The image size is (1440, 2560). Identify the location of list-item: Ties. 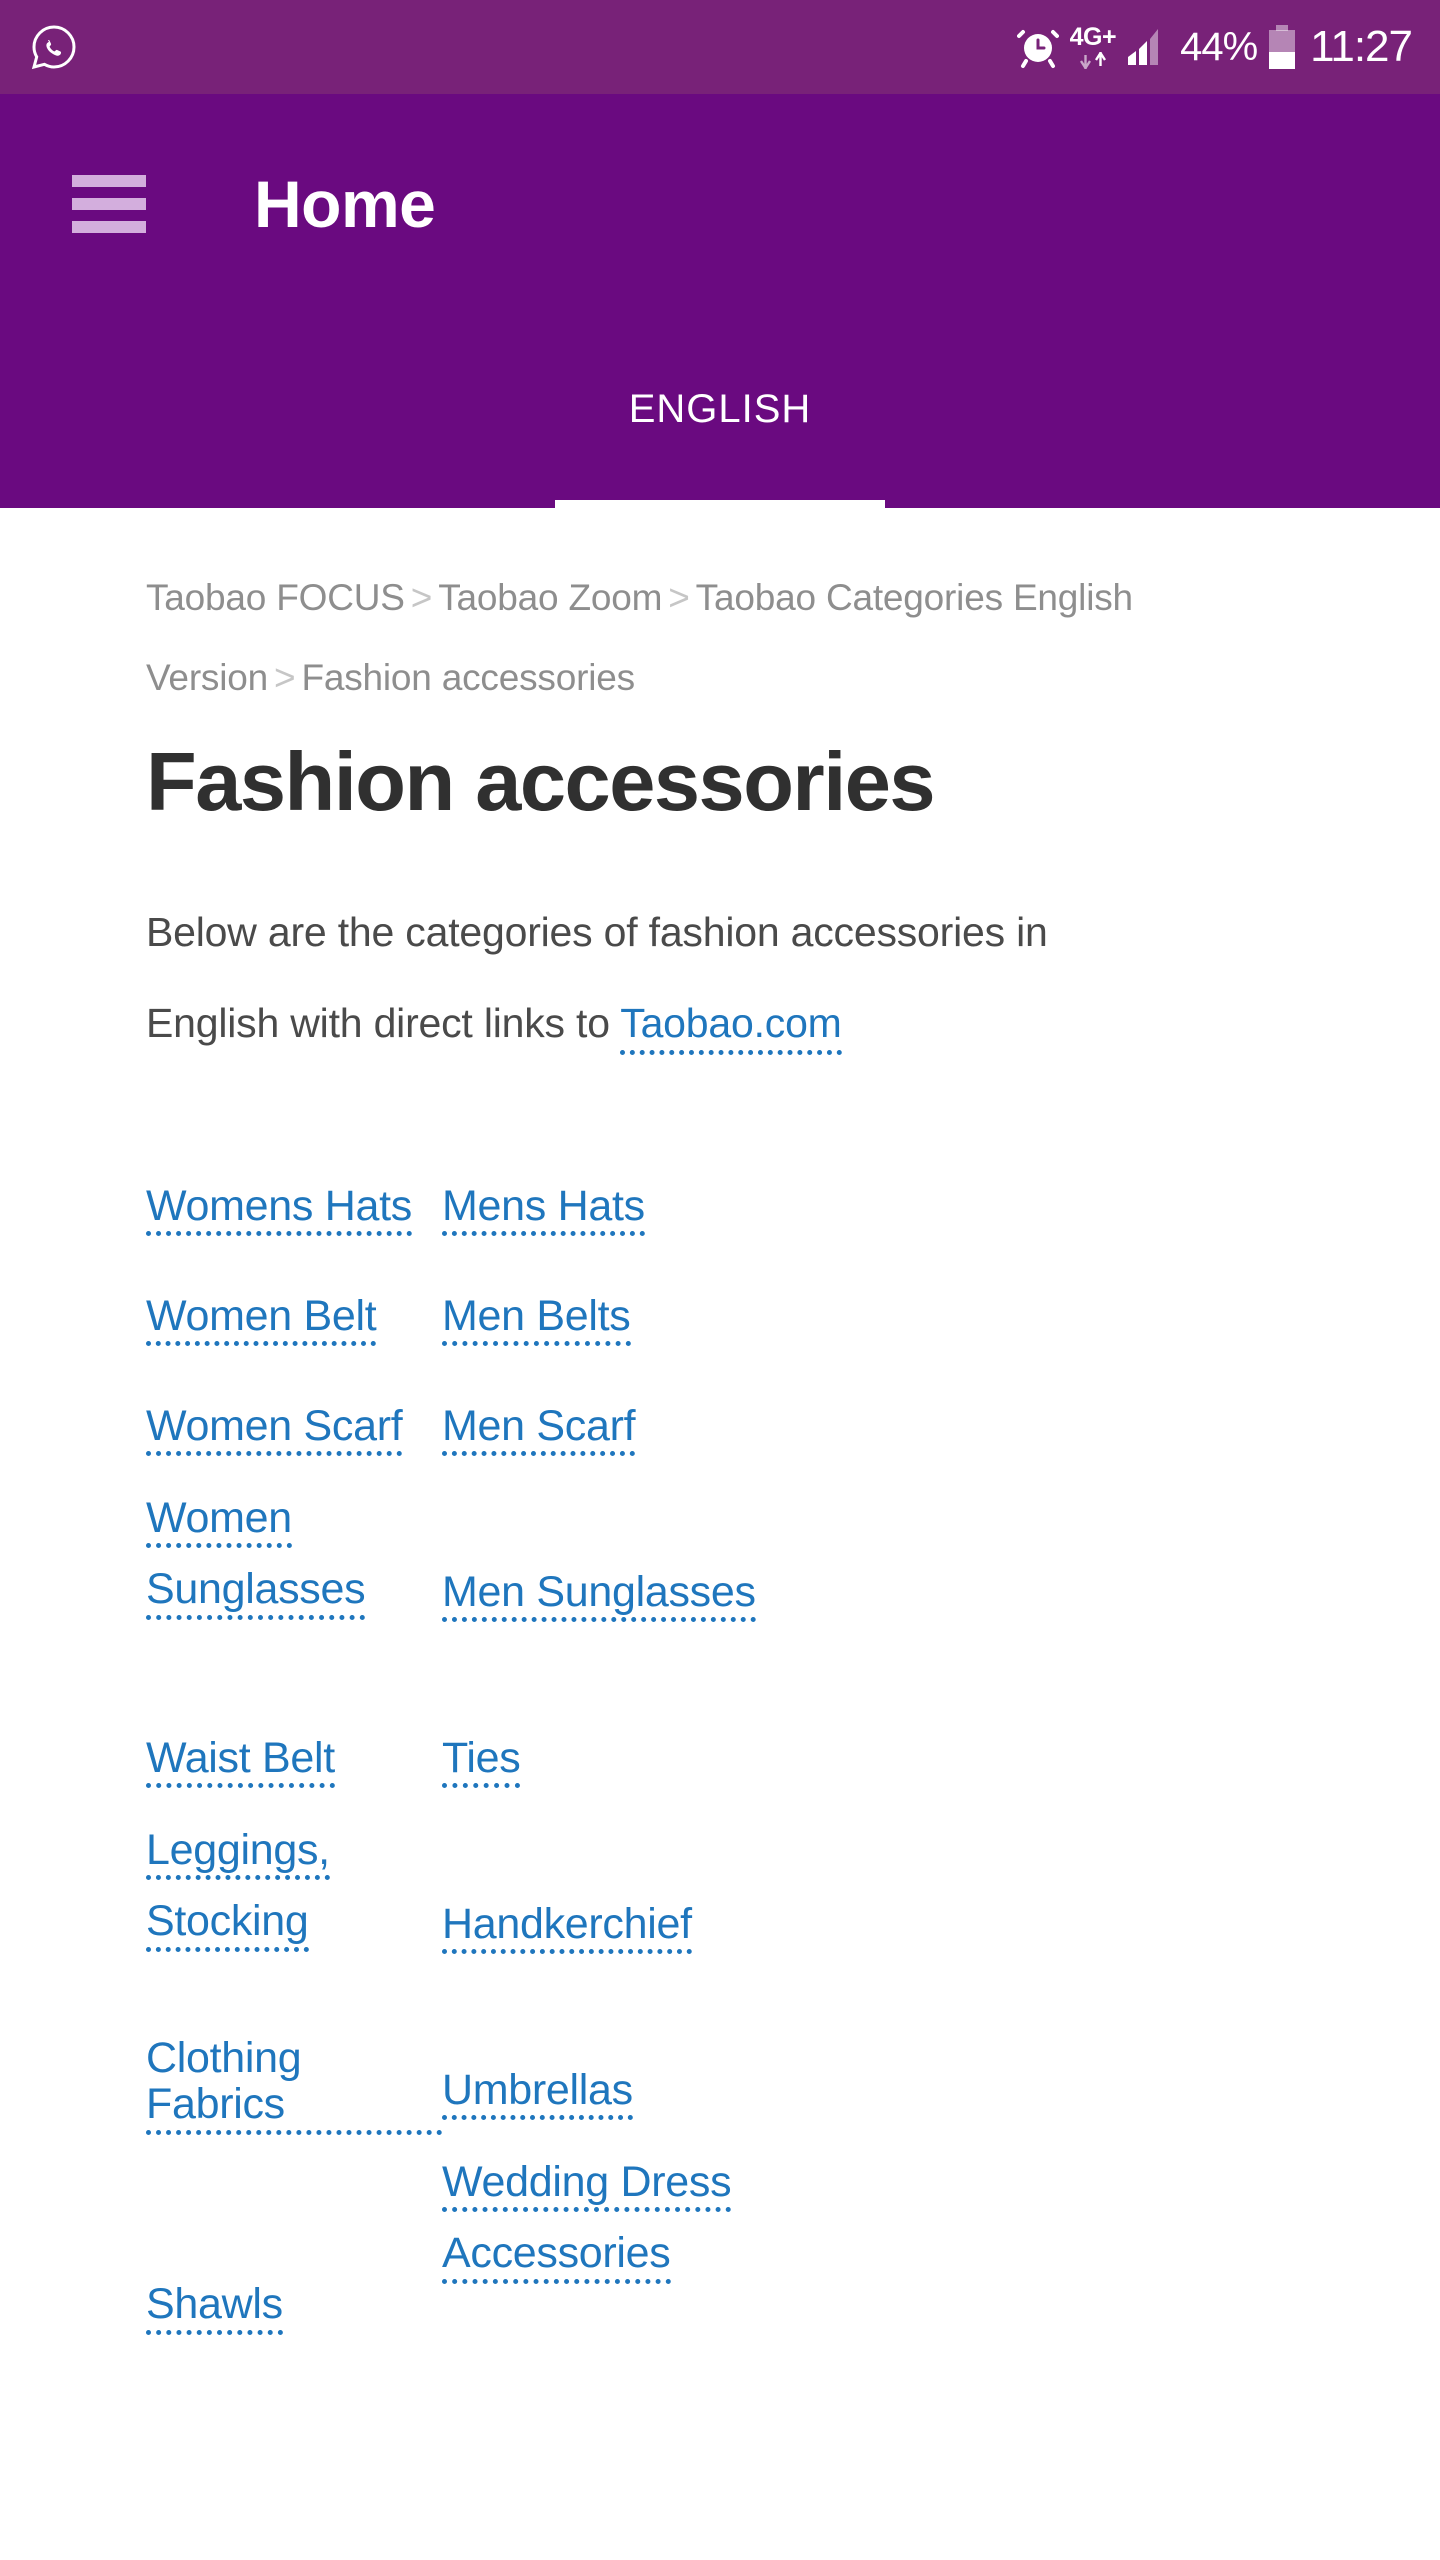
(868, 1758).